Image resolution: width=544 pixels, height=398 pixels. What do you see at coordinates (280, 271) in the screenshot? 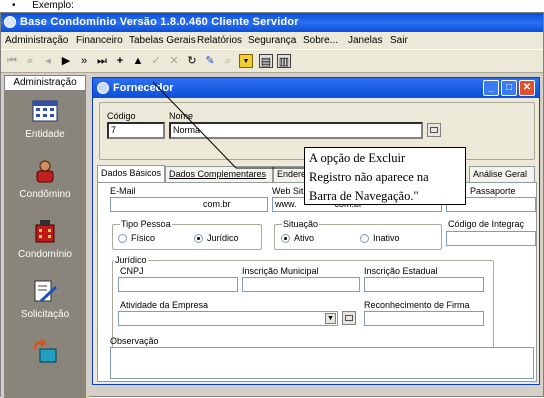
I see `inscricao-municipal-label: Inscrição Municipal` at bounding box center [280, 271].